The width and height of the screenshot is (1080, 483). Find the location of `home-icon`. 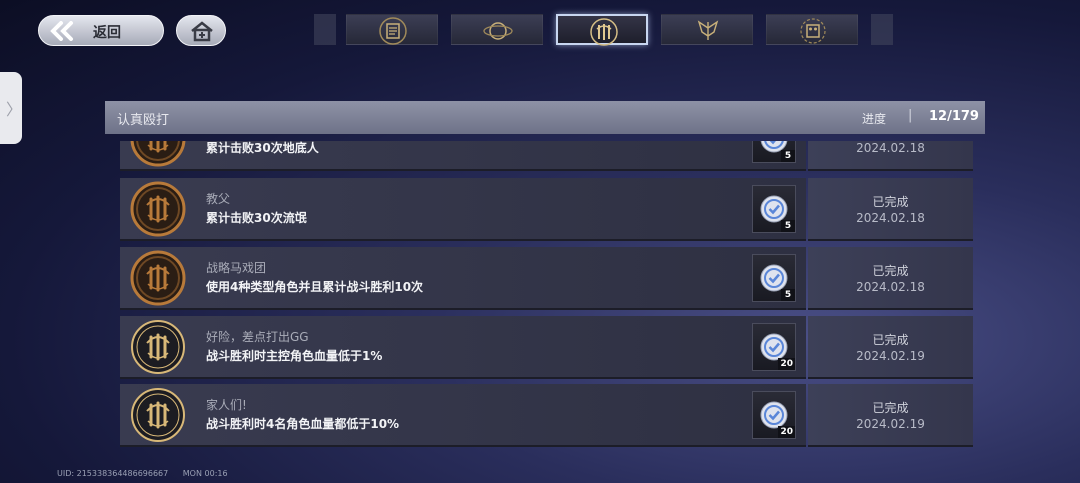

home-icon is located at coordinates (202, 31).